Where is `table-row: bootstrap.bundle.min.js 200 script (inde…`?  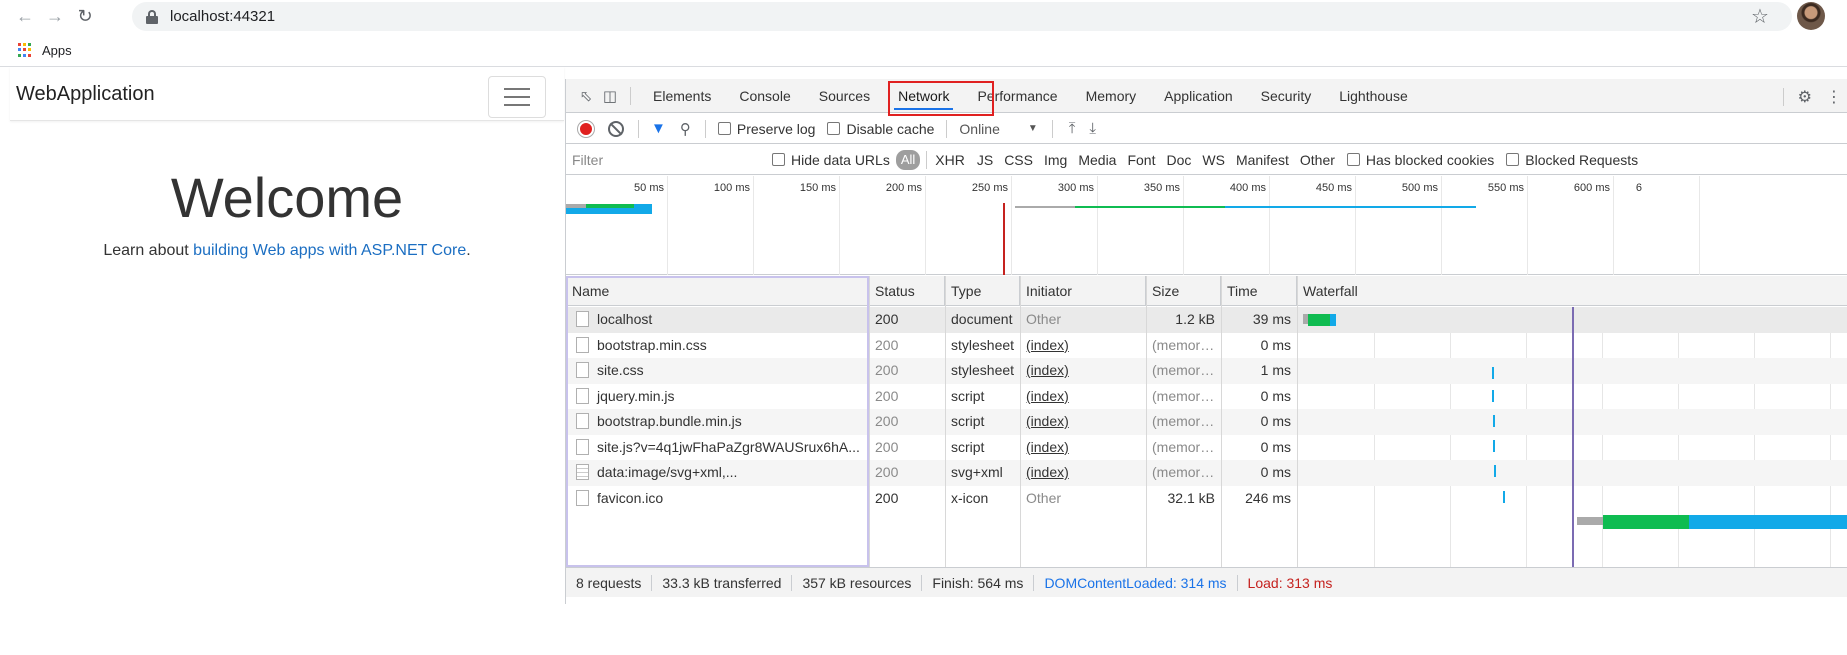 table-row: bootstrap.bundle.min.js 200 script (inde… is located at coordinates (1206, 422).